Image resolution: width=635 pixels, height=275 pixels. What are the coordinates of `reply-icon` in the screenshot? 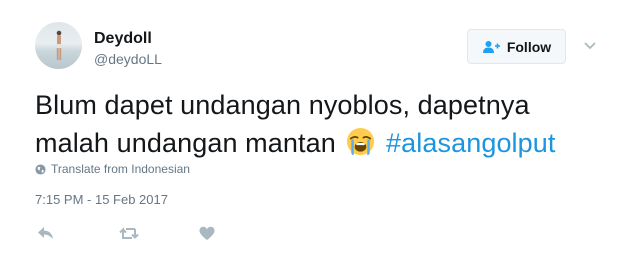 It's located at (45, 233).